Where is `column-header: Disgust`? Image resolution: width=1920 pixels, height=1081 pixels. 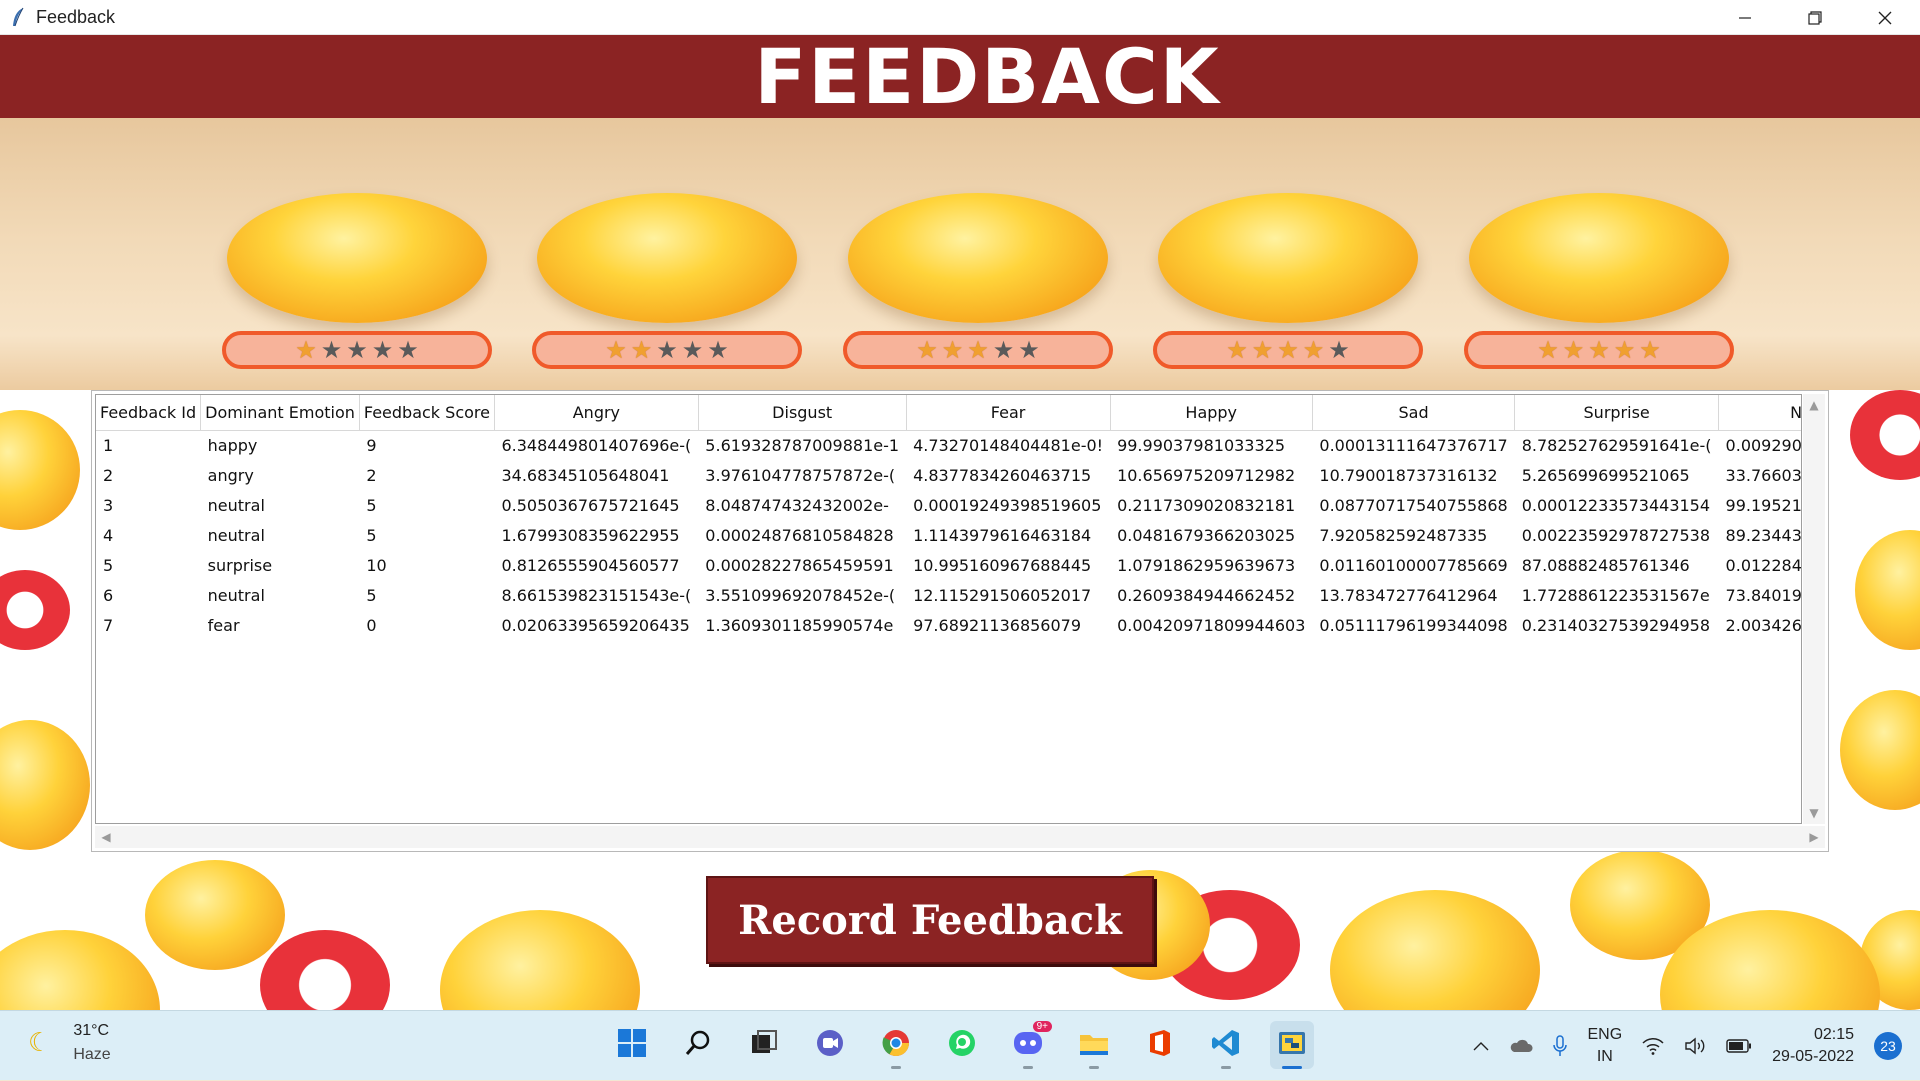
column-header: Disgust is located at coordinates (802, 413).